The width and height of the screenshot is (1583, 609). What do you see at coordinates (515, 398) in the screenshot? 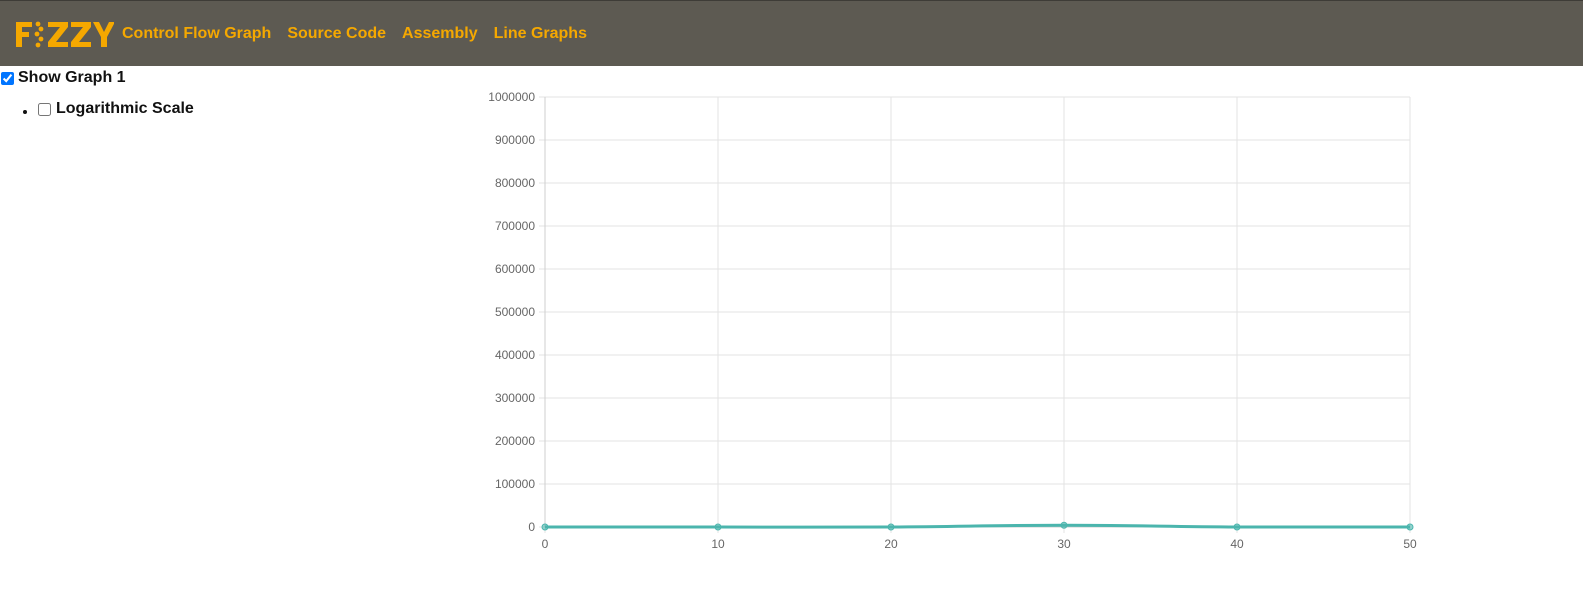
I see `y-tick-label: 300000` at bounding box center [515, 398].